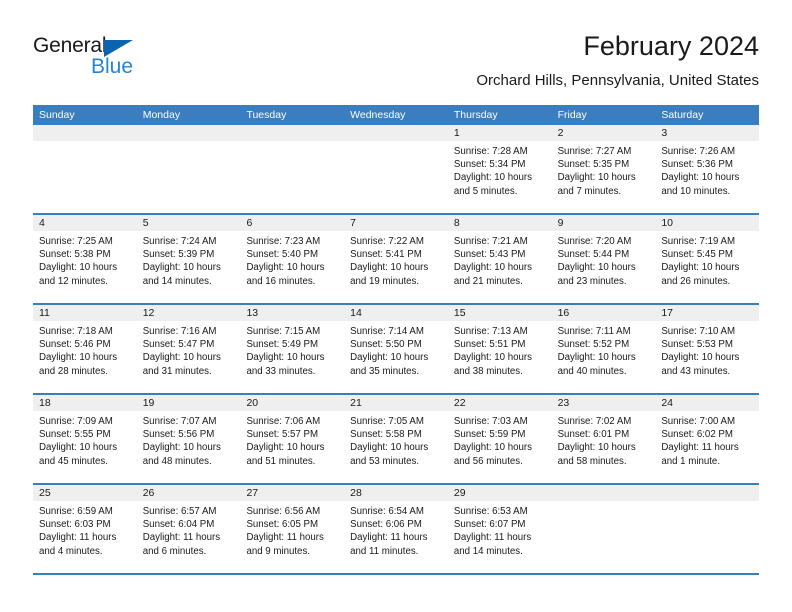 The height and width of the screenshot is (612, 792). What do you see at coordinates (386, 255) in the screenshot?
I see `sunset-text: Sunset: 5:41 PM` at bounding box center [386, 255].